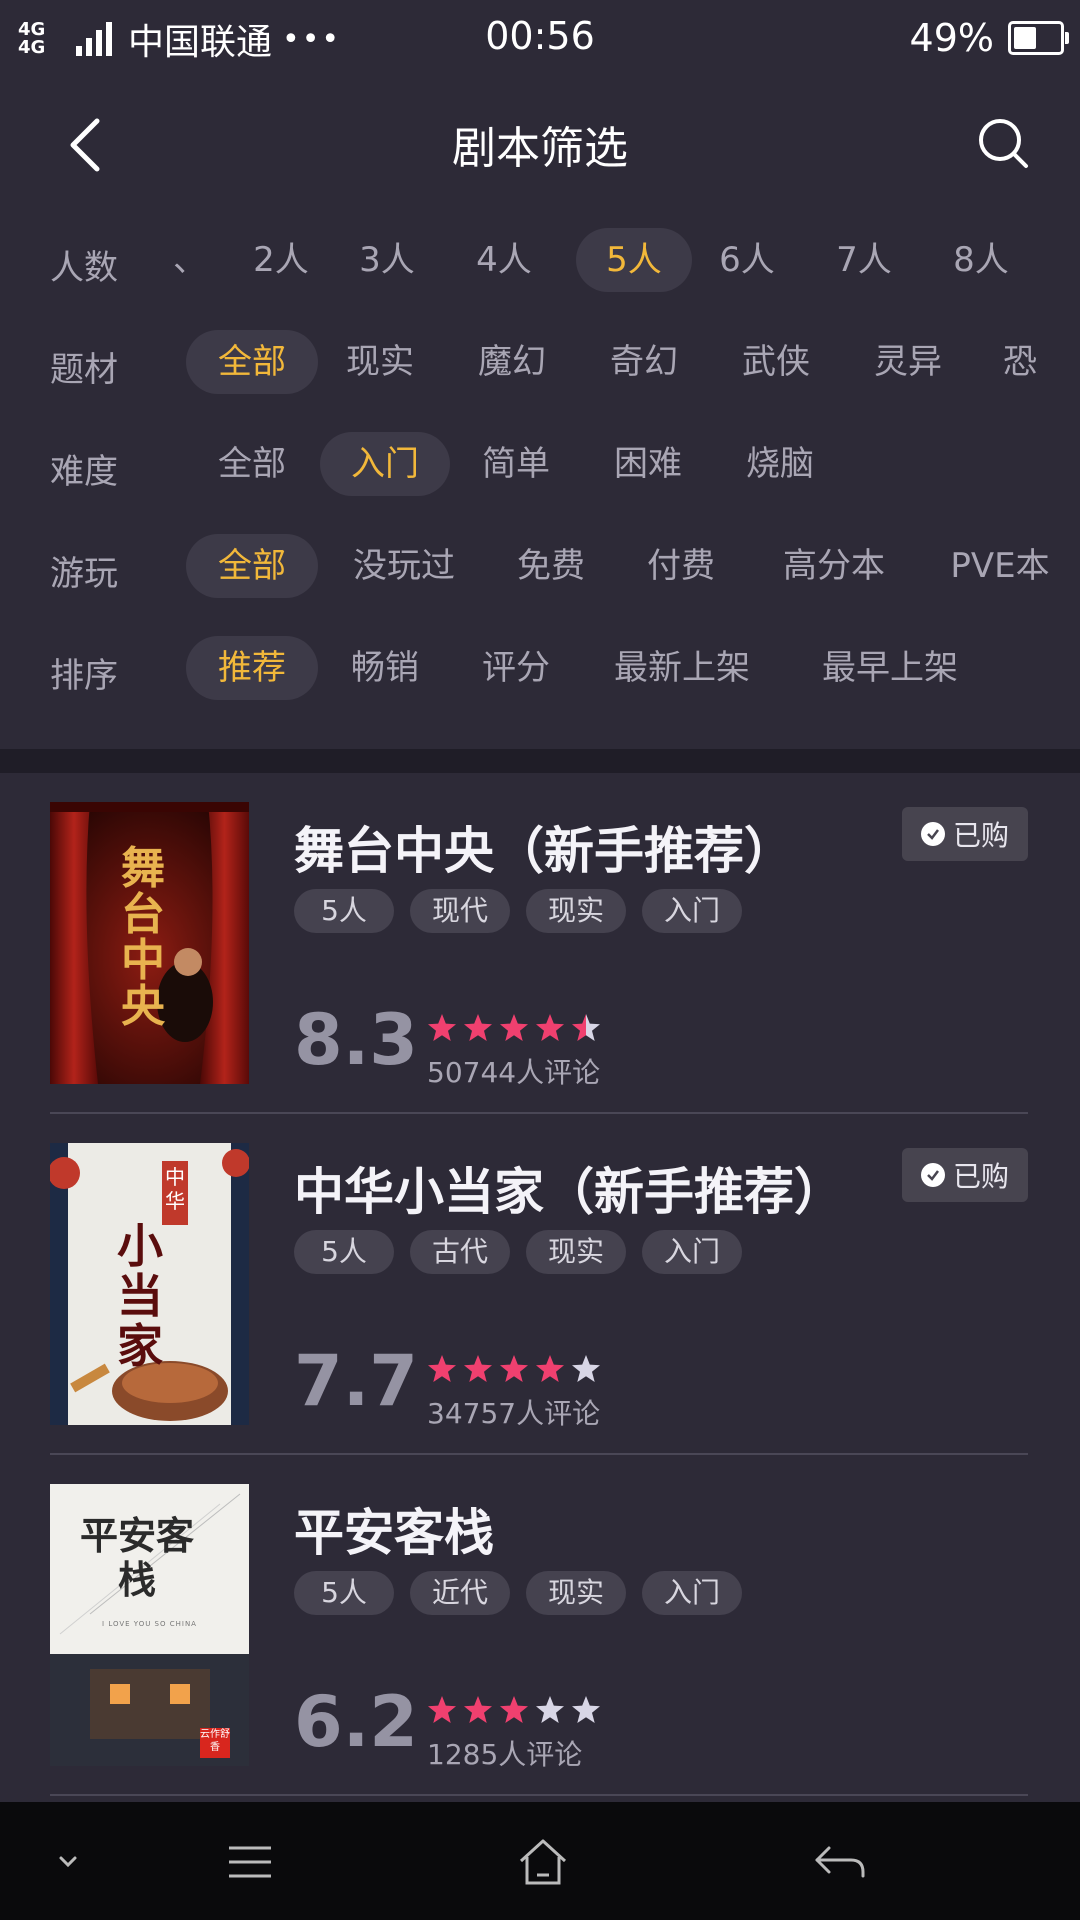 This screenshot has height=1920, width=1080. Describe the element at coordinates (551, 566) in the screenshot. I see `filter-option: 免费` at that location.